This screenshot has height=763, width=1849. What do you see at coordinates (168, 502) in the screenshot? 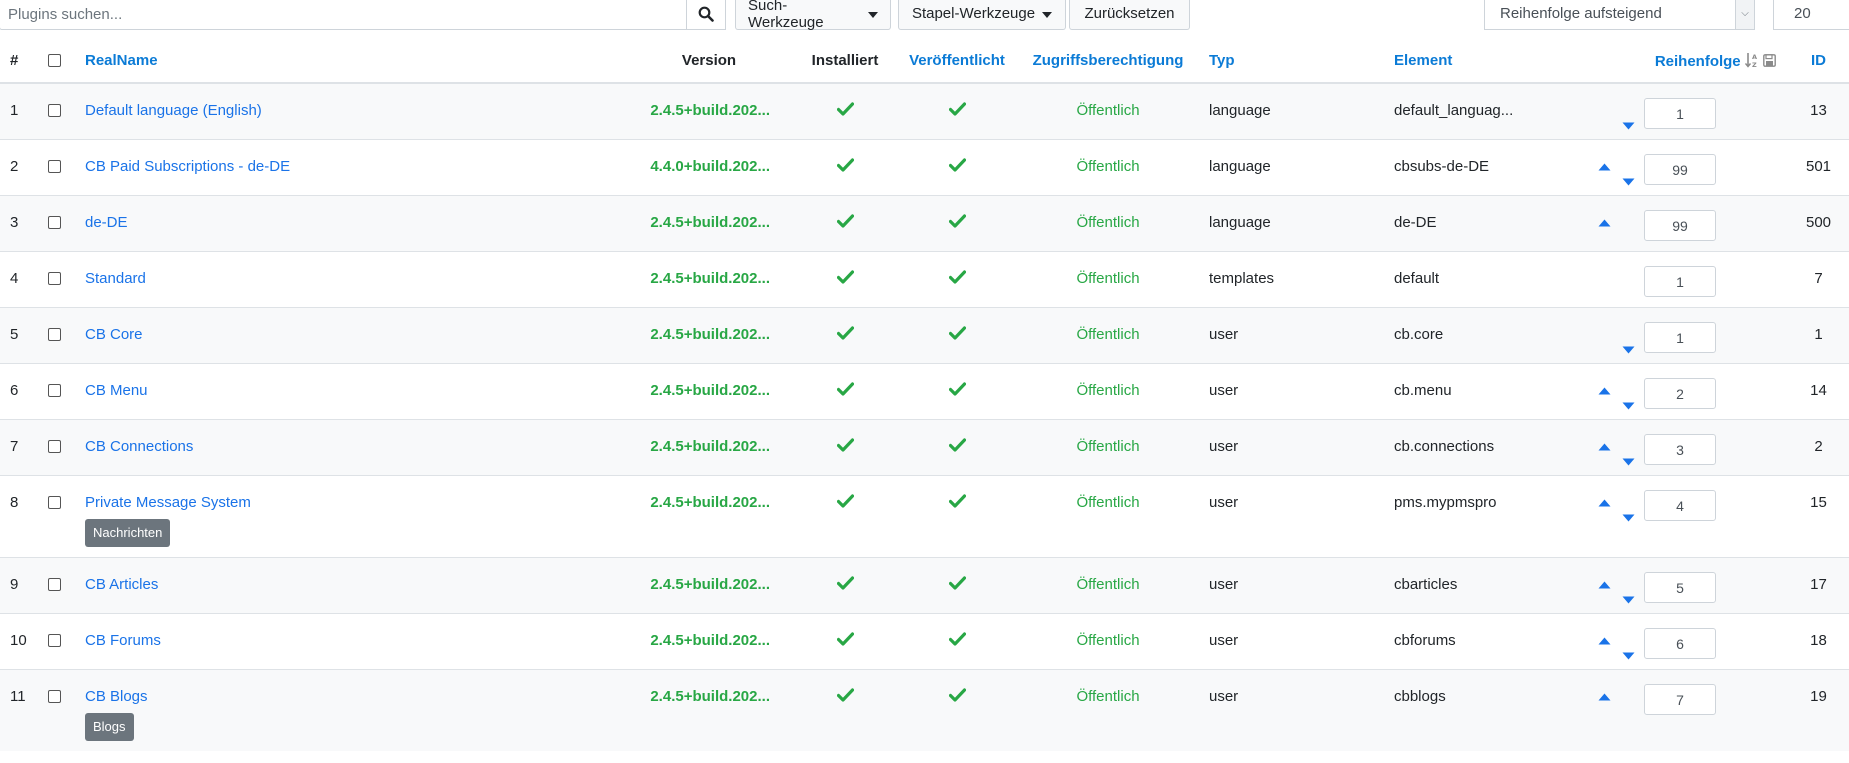
I see `plugin-name-link: Private Message System` at bounding box center [168, 502].